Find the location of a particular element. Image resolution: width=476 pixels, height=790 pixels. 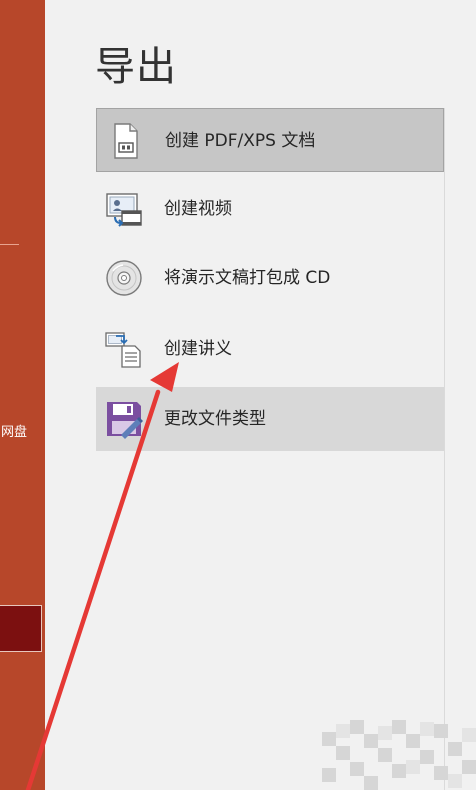

export-option-create-video: 创建视频 is located at coordinates (270, 209).